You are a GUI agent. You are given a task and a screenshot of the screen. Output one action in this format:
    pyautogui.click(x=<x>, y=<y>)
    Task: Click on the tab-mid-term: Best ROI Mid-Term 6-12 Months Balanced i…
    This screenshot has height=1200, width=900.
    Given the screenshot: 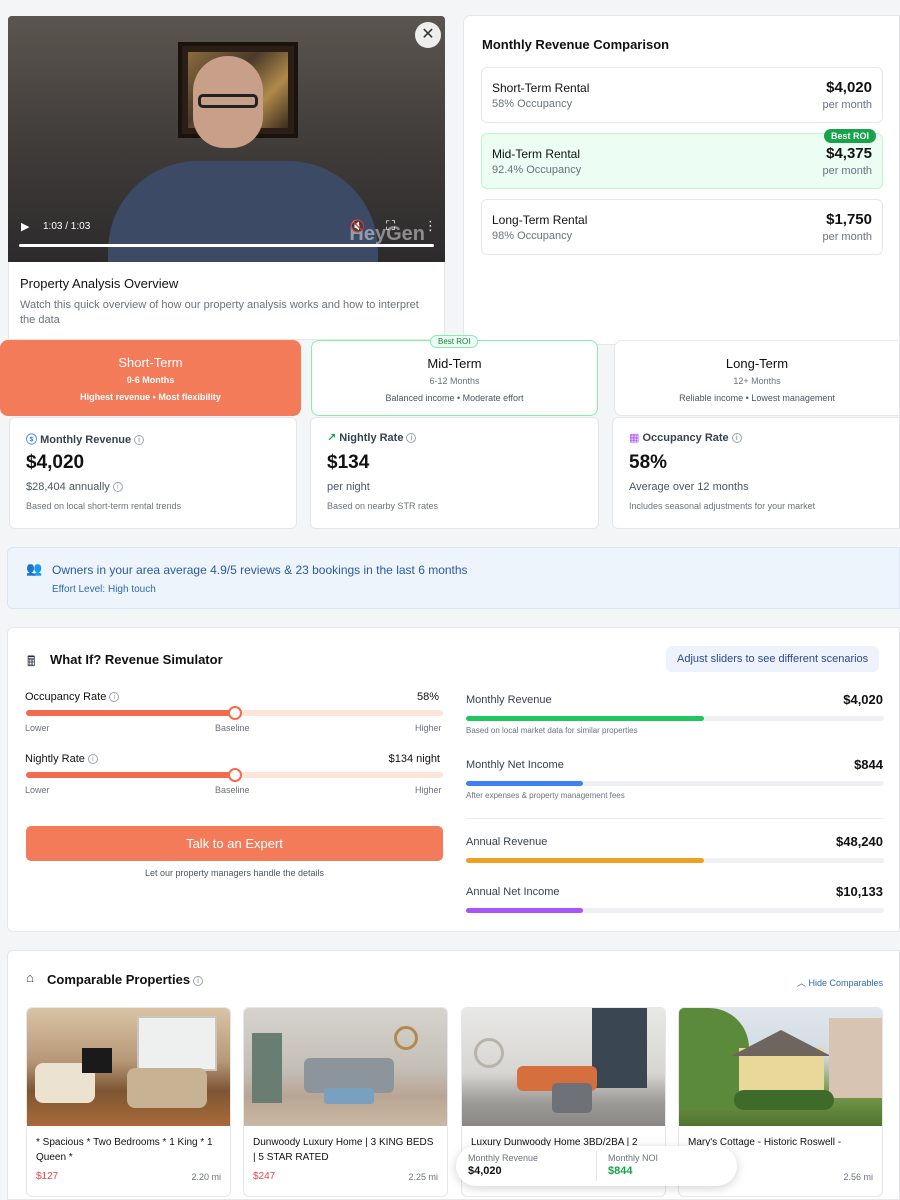 What is the action you would take?
    pyautogui.click(x=454, y=375)
    